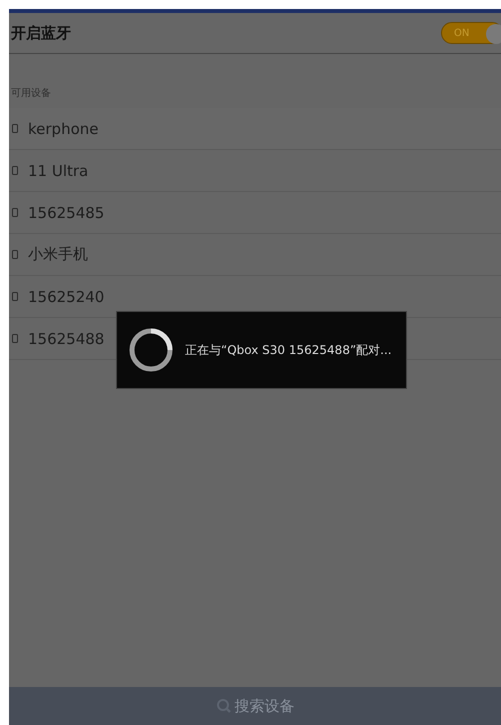 The height and width of the screenshot is (725, 501). Describe the element at coordinates (151, 350) in the screenshot. I see `spinner-icon` at that location.